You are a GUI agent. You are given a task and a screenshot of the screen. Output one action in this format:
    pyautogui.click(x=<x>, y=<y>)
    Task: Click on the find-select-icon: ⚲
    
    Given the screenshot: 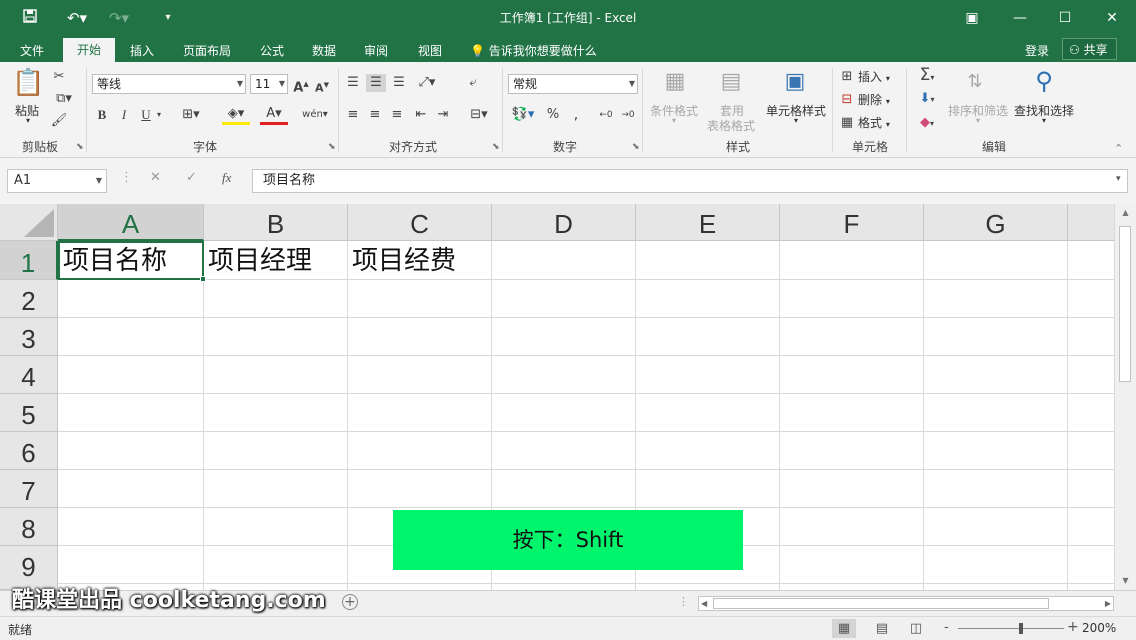 What is the action you would take?
    pyautogui.click(x=1044, y=82)
    